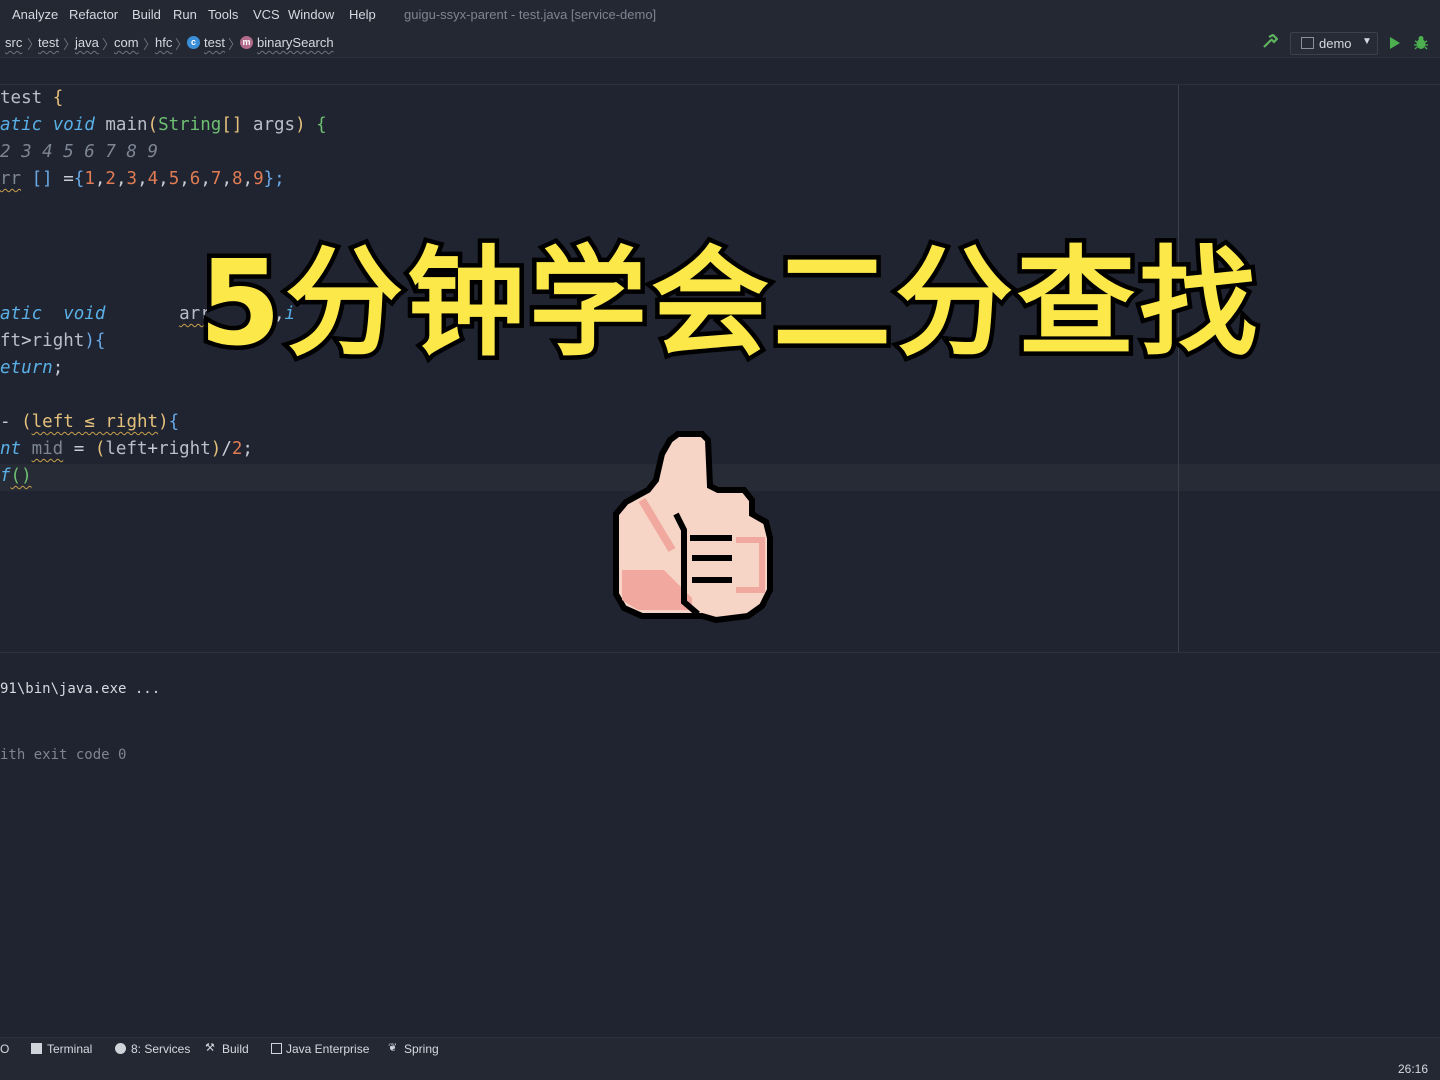 The height and width of the screenshot is (1080, 1440). Describe the element at coordinates (26, 368) in the screenshot. I see `code-token: eturn` at that location.